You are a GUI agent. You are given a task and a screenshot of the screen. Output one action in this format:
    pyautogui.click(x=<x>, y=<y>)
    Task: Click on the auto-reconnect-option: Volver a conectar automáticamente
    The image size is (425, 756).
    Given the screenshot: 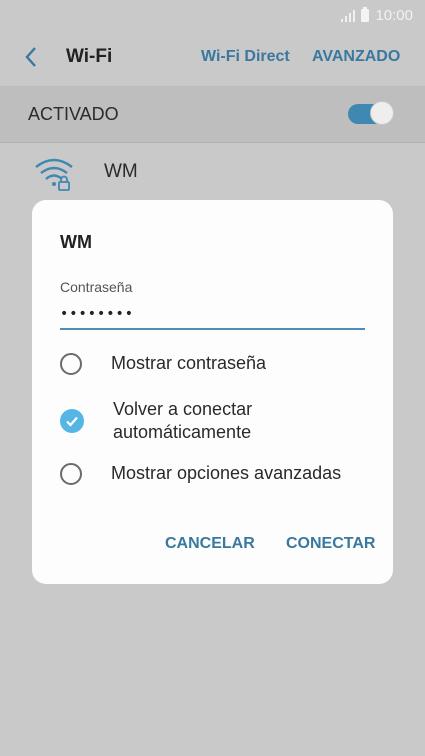 What is the action you would take?
    pyautogui.click(x=220, y=421)
    